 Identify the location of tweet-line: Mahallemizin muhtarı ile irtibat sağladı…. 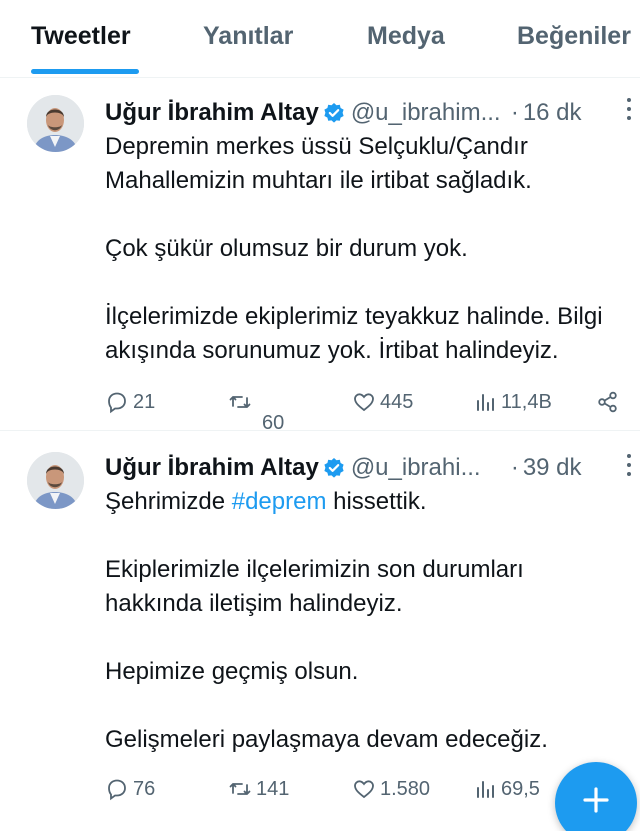
(318, 180).